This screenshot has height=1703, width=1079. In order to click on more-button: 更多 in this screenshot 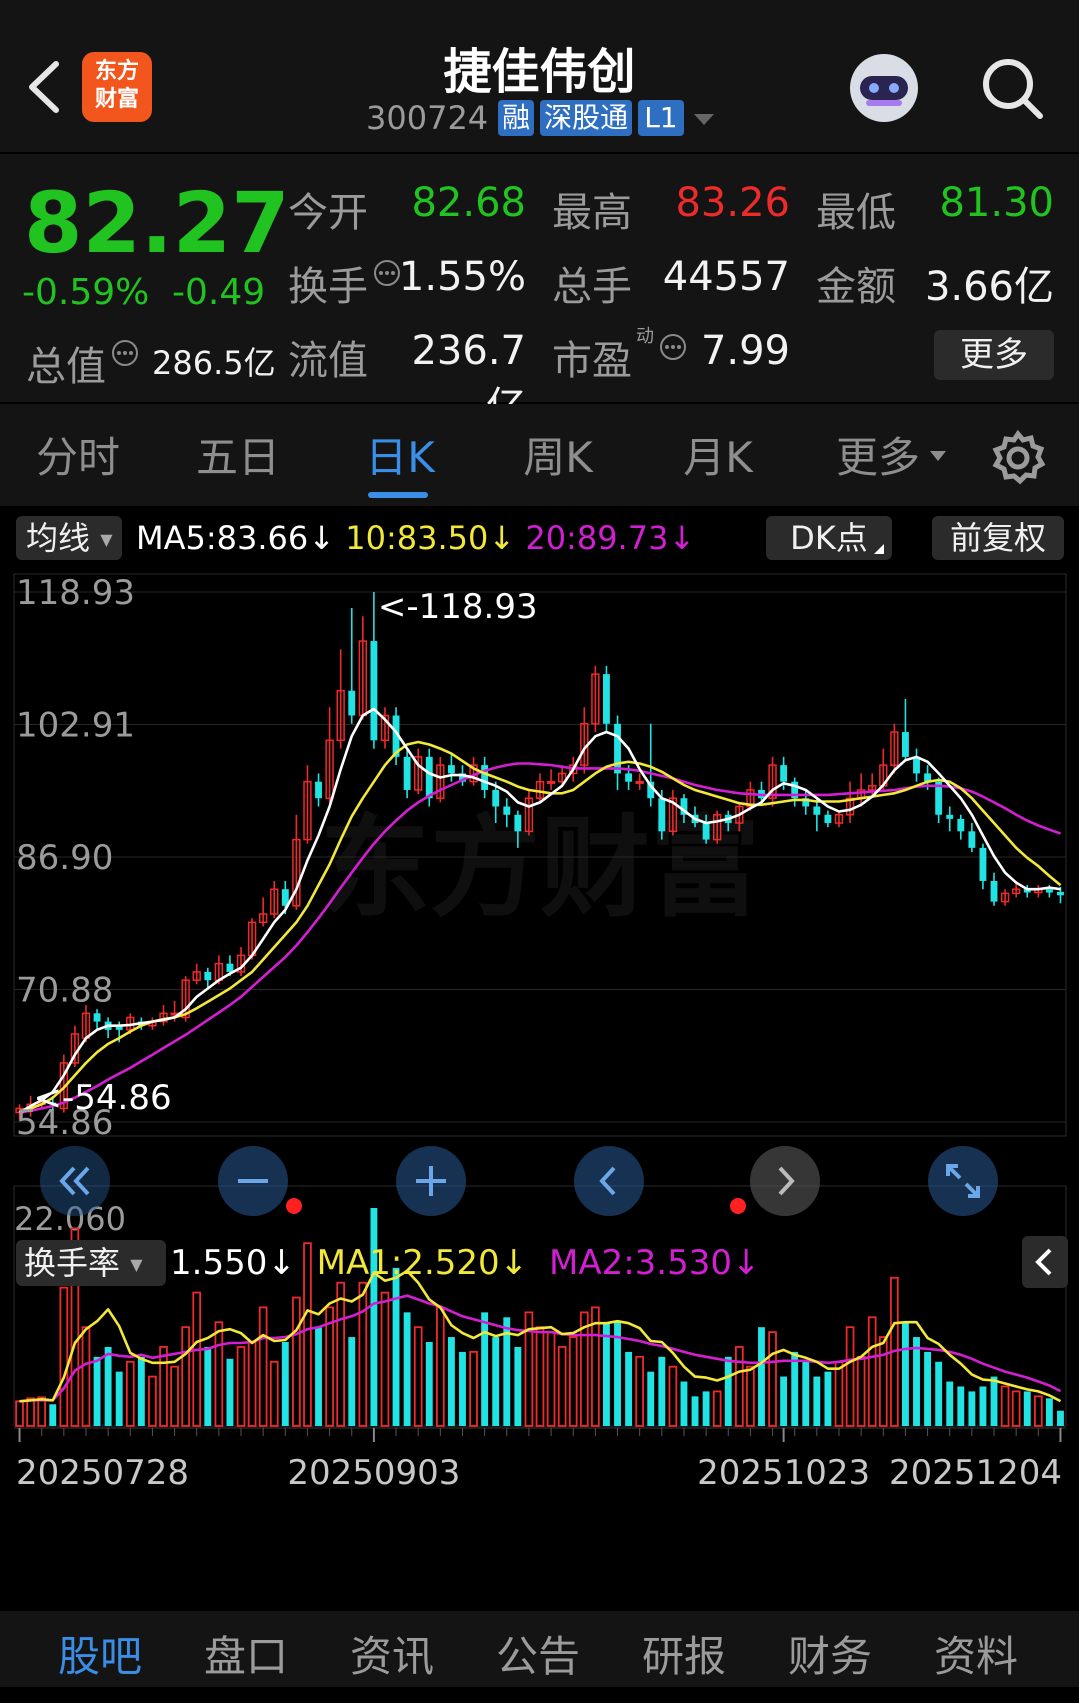, I will do `click(994, 355)`.